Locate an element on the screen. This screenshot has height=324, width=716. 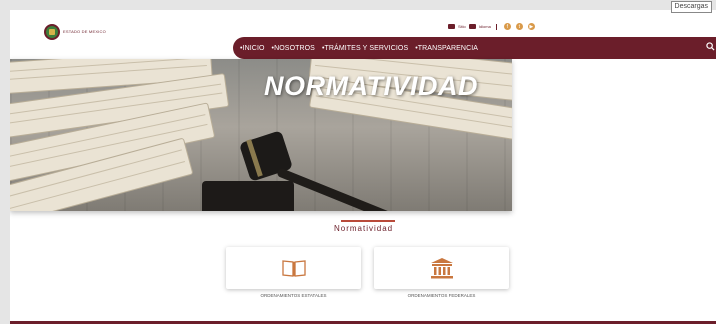
youtube-icon: ▶ is located at coordinates (531, 26).